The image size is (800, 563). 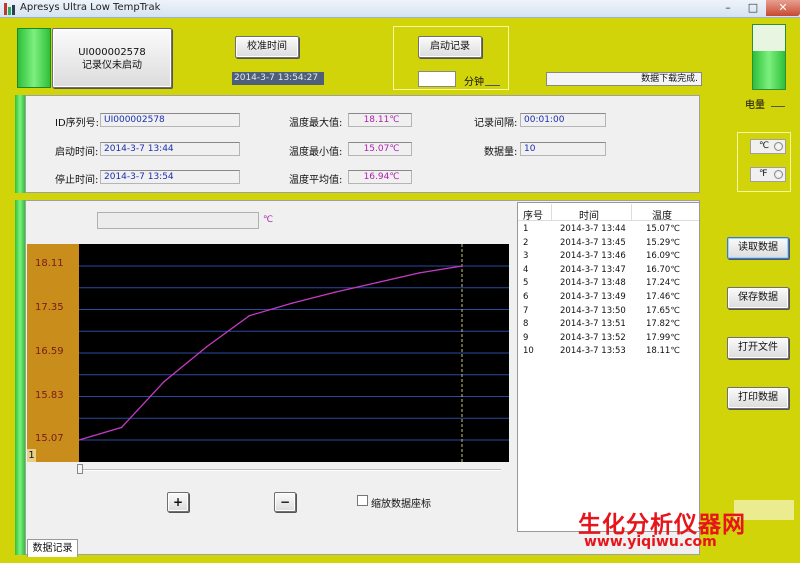 What do you see at coordinates (593, 229) in the screenshot?
I see `cell-time: 2014-3-7 13:44` at bounding box center [593, 229].